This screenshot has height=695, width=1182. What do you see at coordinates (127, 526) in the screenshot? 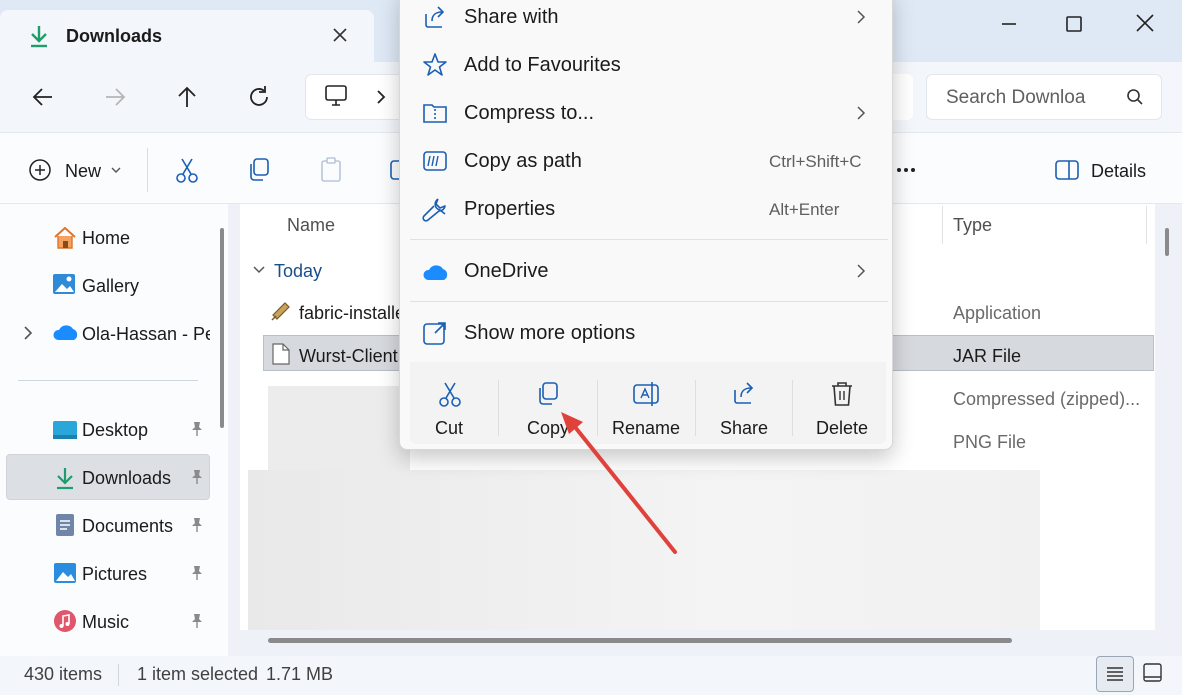
I see `sidebar-item-documents: Documents` at bounding box center [127, 526].